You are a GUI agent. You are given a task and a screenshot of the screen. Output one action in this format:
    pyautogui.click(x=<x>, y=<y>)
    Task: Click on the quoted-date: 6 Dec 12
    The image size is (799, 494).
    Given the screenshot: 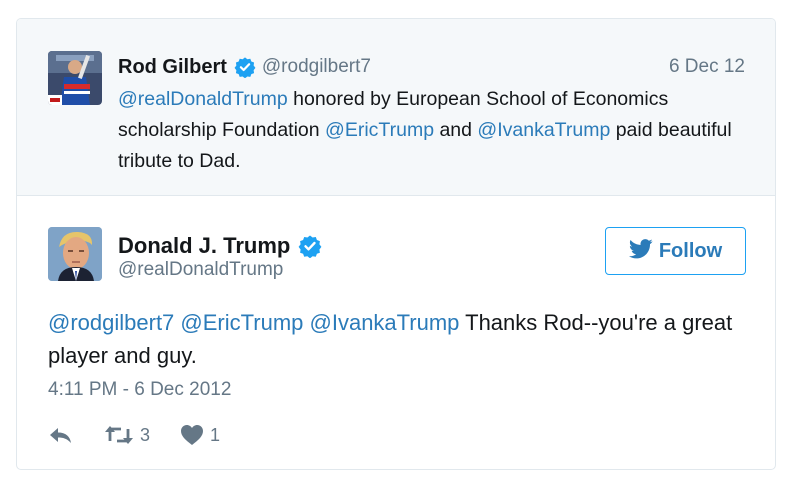 What is the action you would take?
    pyautogui.click(x=707, y=67)
    